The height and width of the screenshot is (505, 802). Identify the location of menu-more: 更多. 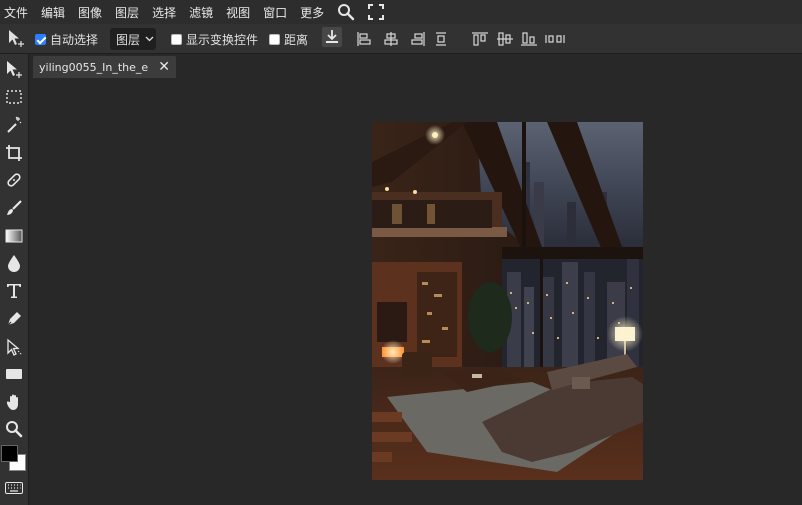
(312, 12).